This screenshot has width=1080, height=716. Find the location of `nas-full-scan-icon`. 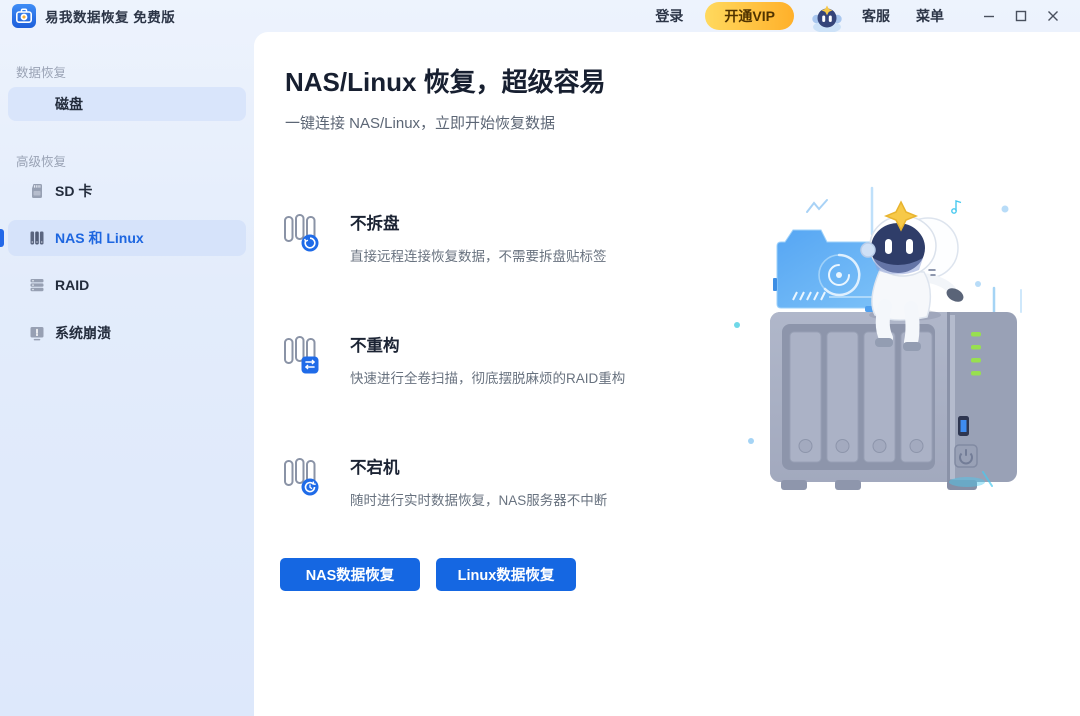

nas-full-scan-icon is located at coordinates (302, 355).